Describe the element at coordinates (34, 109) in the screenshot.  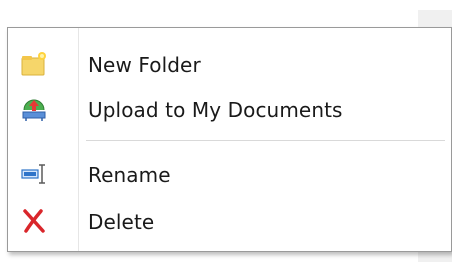
I see `upload-icon` at that location.